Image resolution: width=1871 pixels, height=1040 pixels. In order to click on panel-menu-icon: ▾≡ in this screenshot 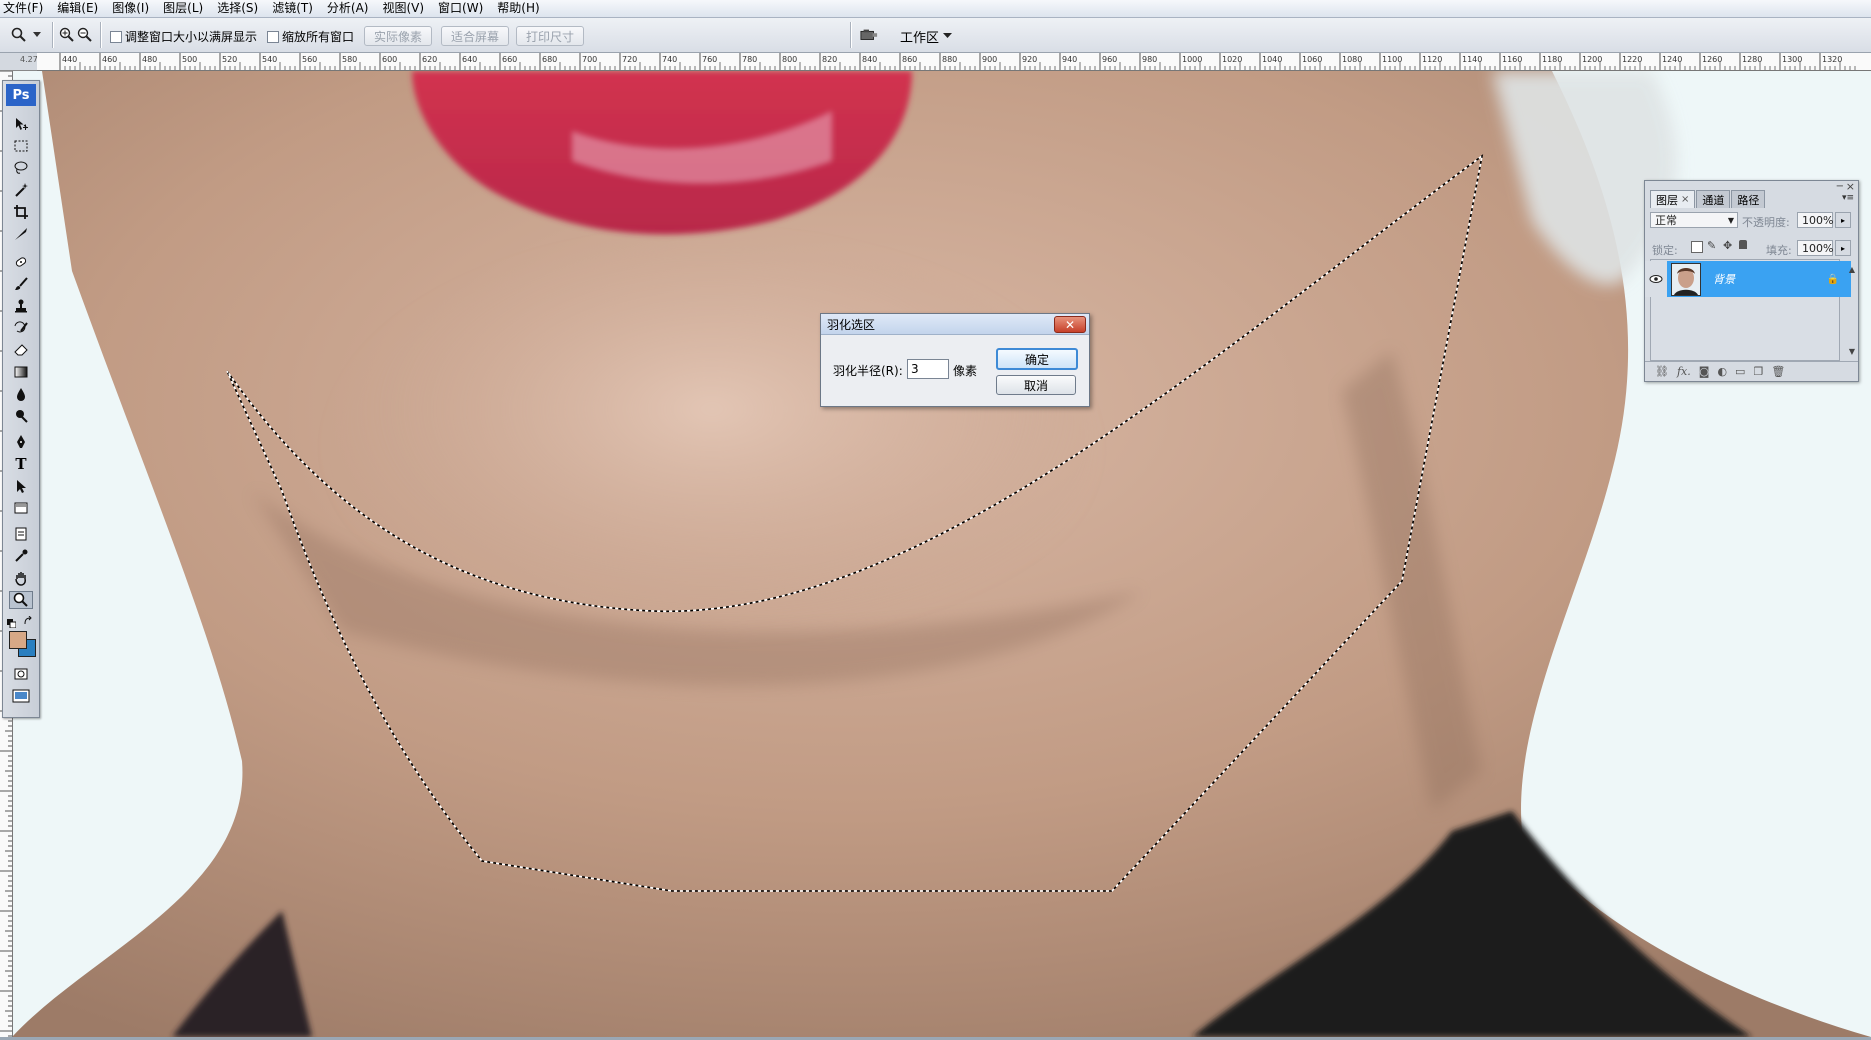, I will do `click(1848, 198)`.